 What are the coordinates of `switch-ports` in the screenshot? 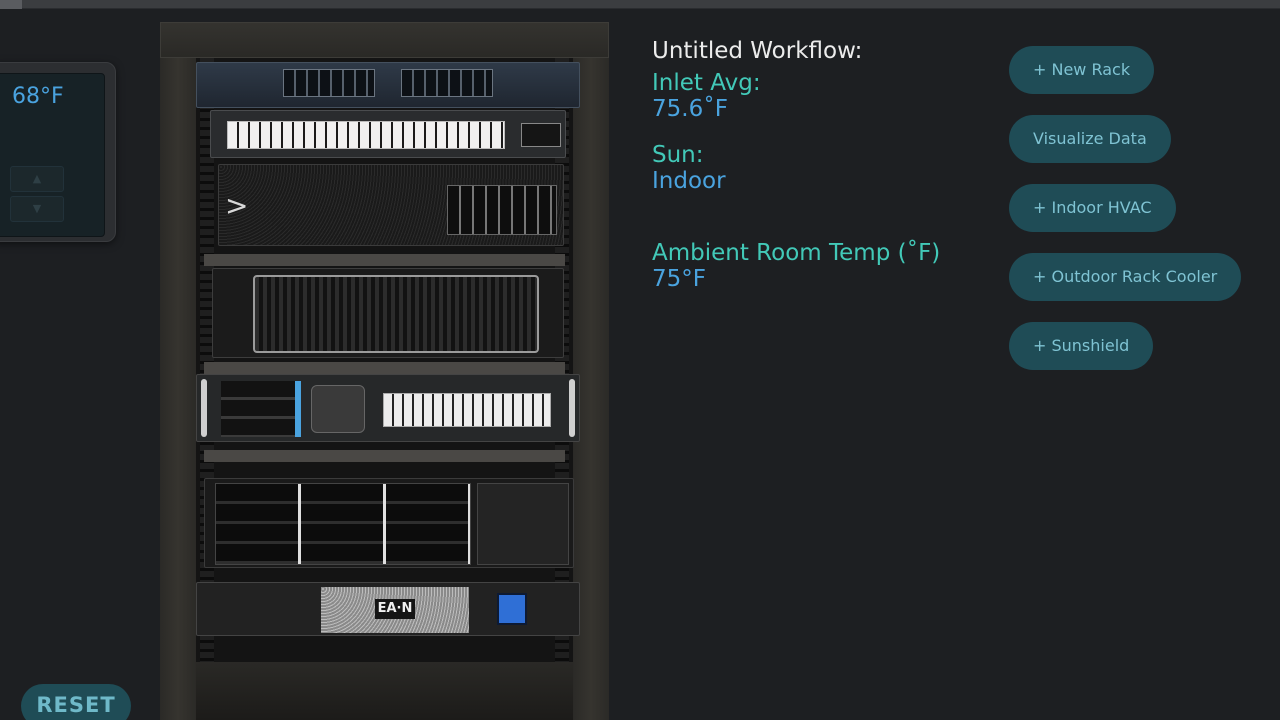 It's located at (366, 135).